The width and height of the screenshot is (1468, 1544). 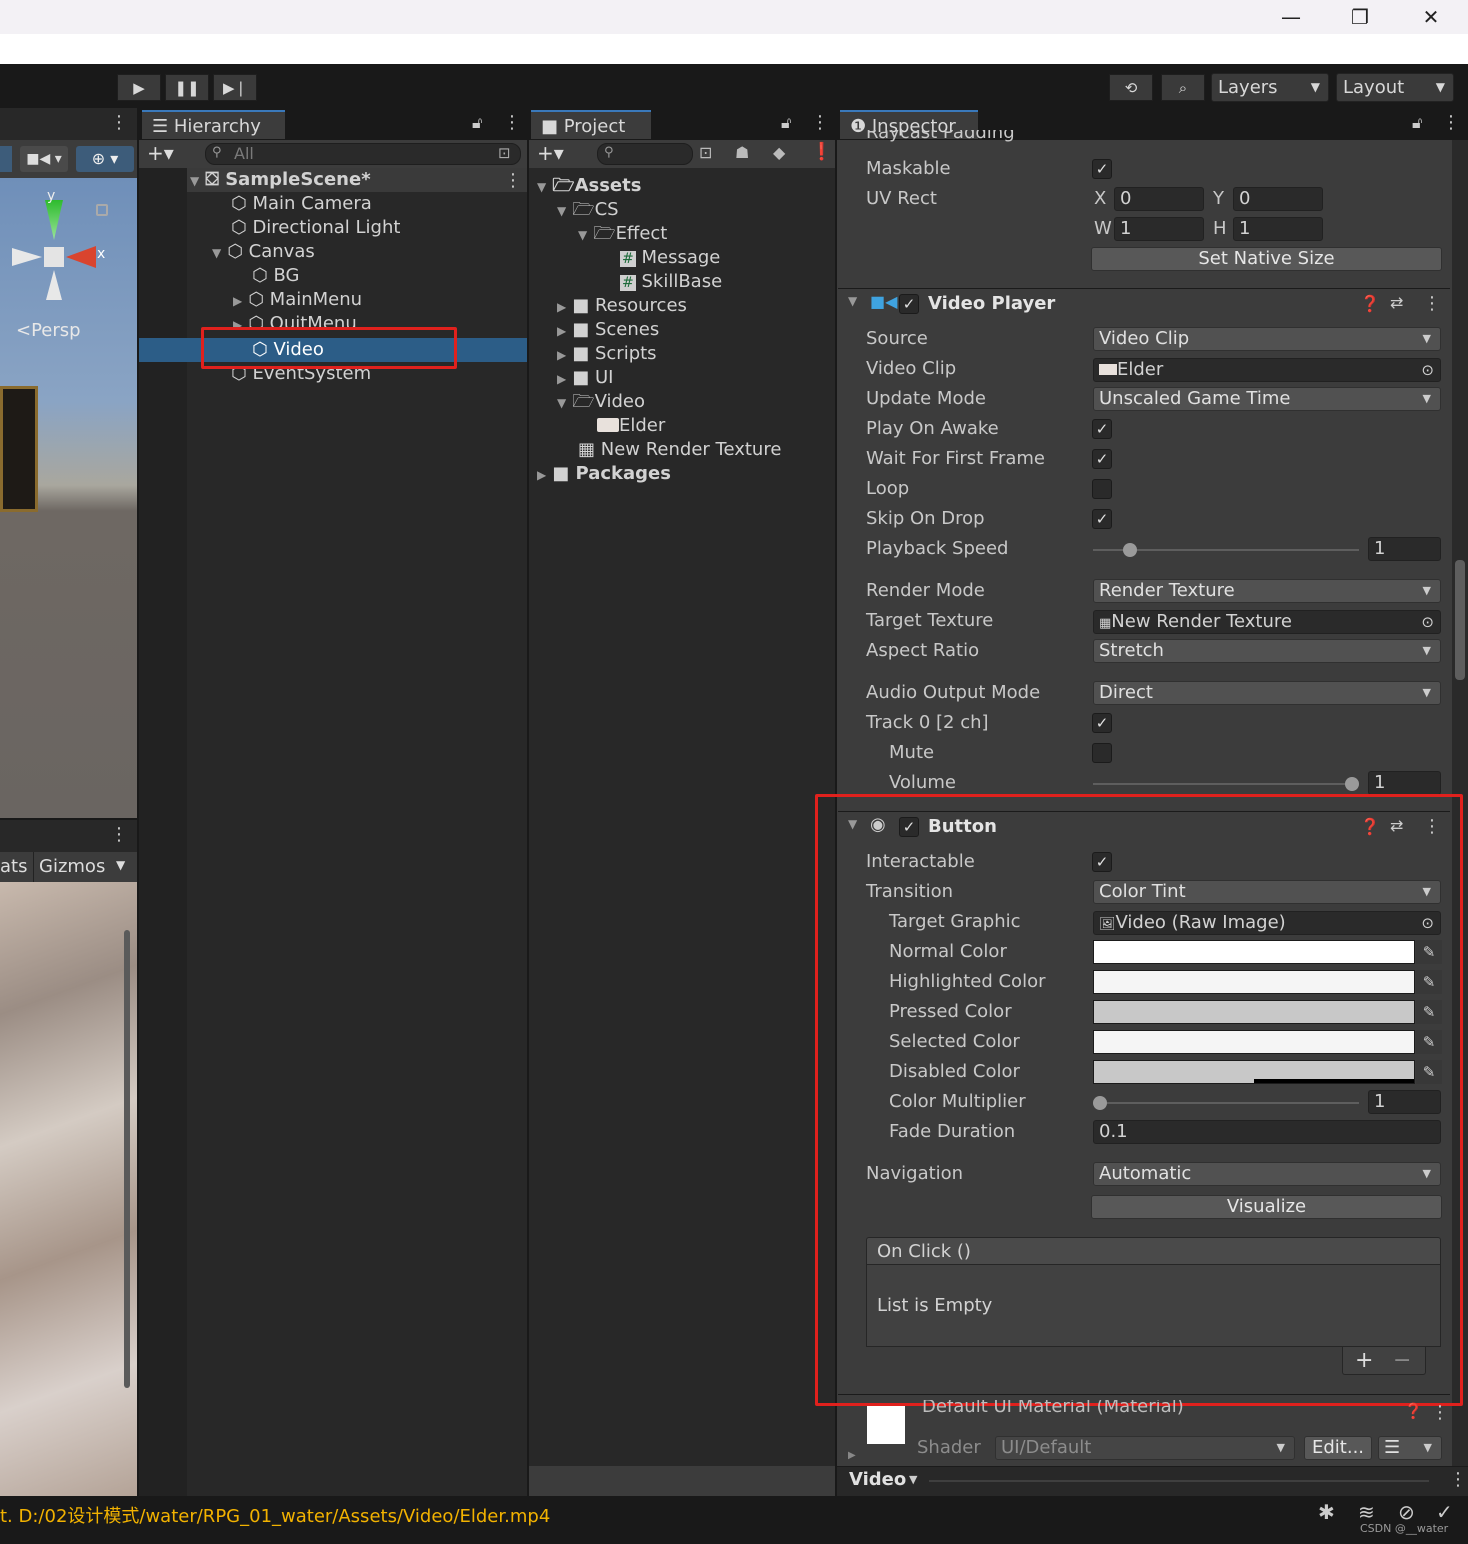 I want to click on target-texture-field: ▦New Render Texture ⊙, so click(x=1267, y=622).